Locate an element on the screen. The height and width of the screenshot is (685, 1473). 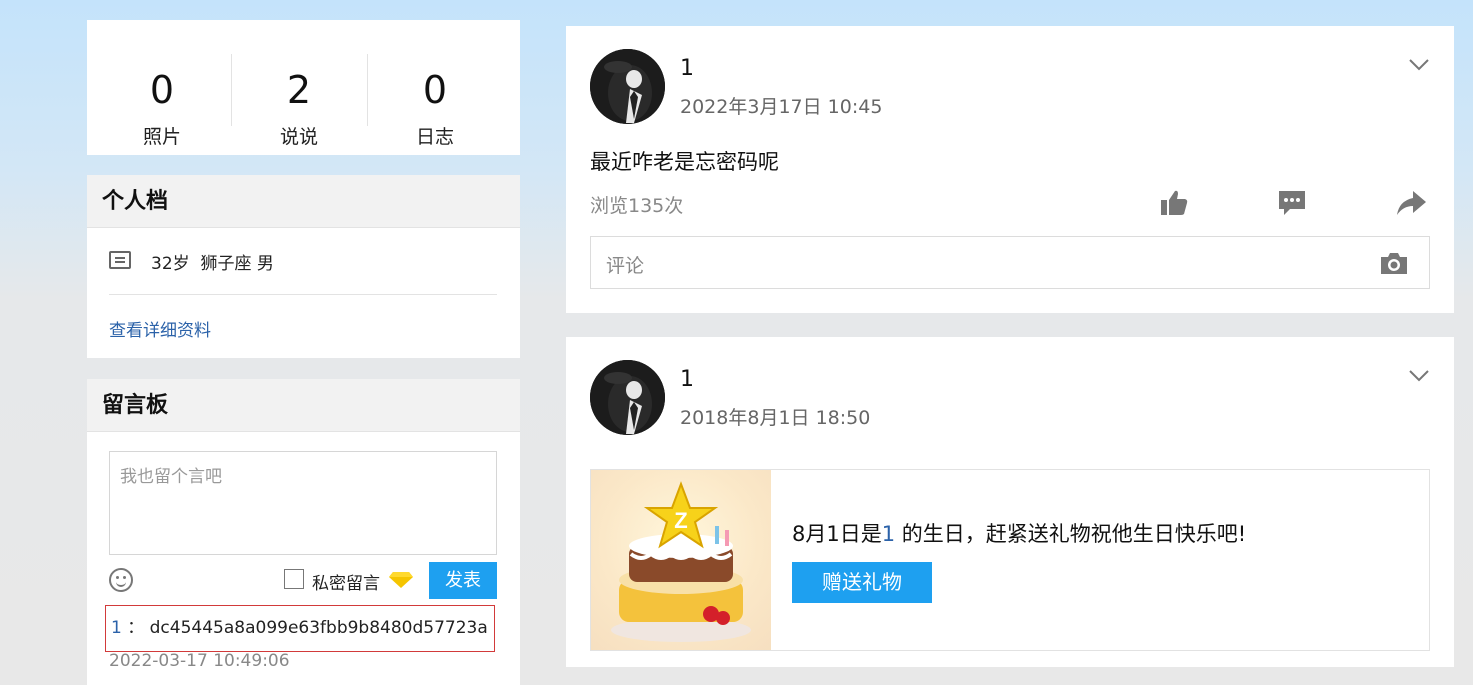
share-icon is located at coordinates (1411, 203).